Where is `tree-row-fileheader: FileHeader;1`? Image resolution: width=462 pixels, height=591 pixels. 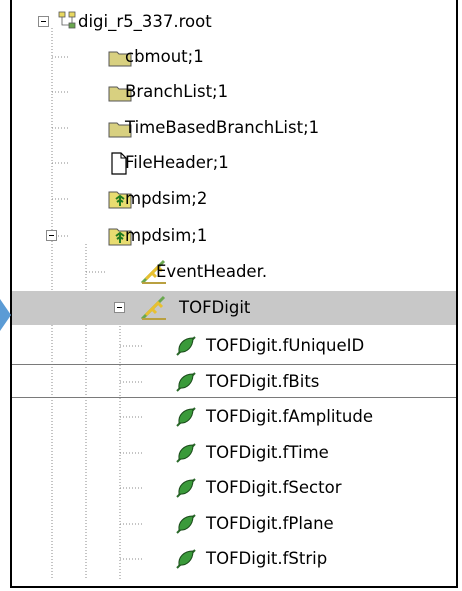 tree-row-fileheader: FileHeader;1 is located at coordinates (234, 163).